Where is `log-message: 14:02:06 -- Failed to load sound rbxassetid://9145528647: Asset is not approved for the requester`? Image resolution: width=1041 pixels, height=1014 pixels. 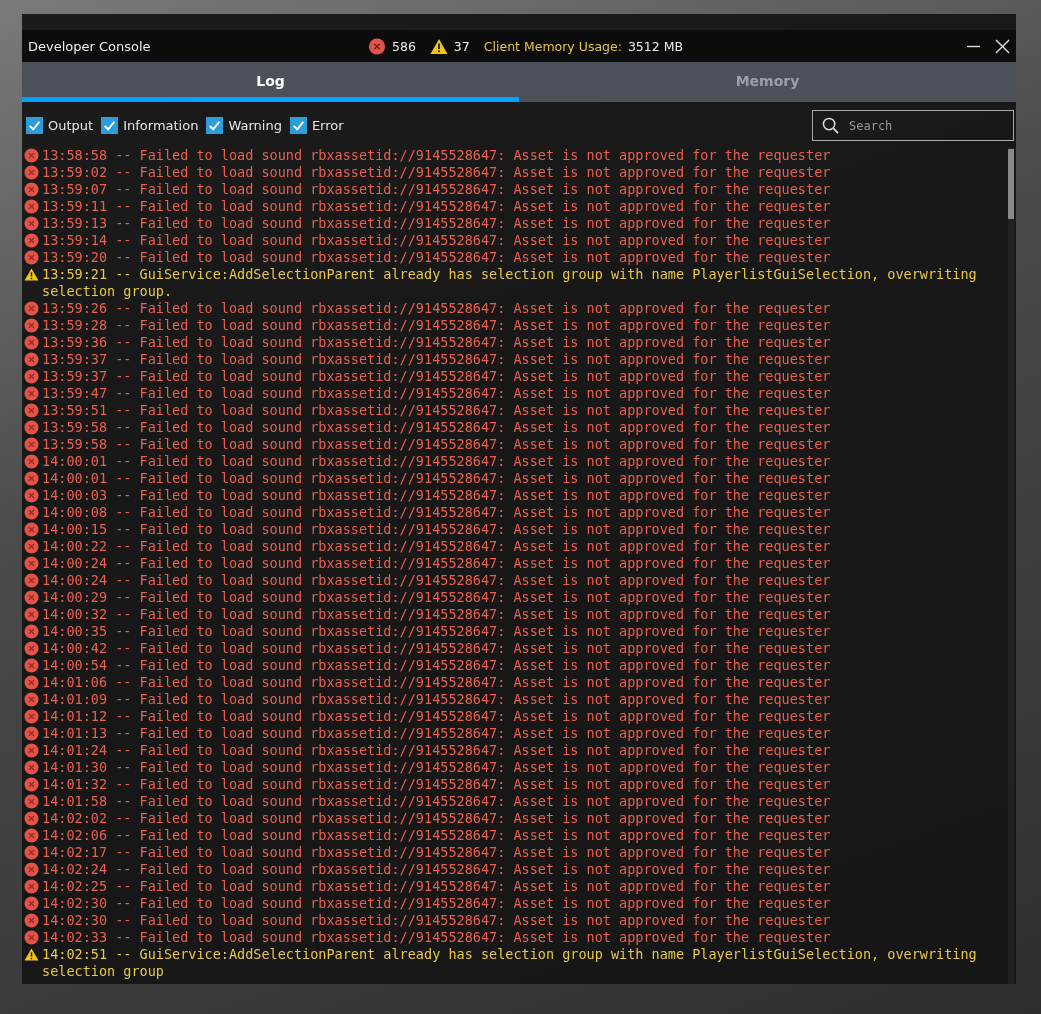 log-message: 14:02:06 -- Failed to load sound rbxassetid://9145528647: Asset is not approved for the requester is located at coordinates (437, 835).